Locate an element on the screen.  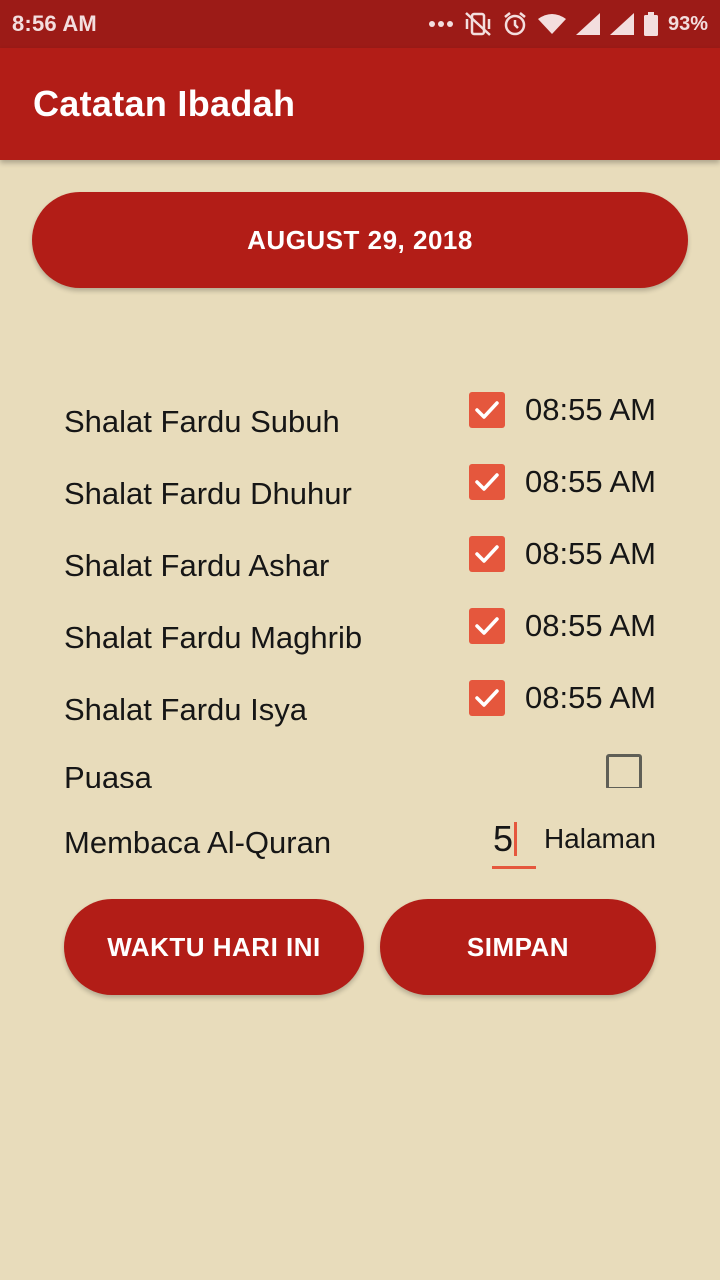
text-cursor is located at coordinates (516, 839).